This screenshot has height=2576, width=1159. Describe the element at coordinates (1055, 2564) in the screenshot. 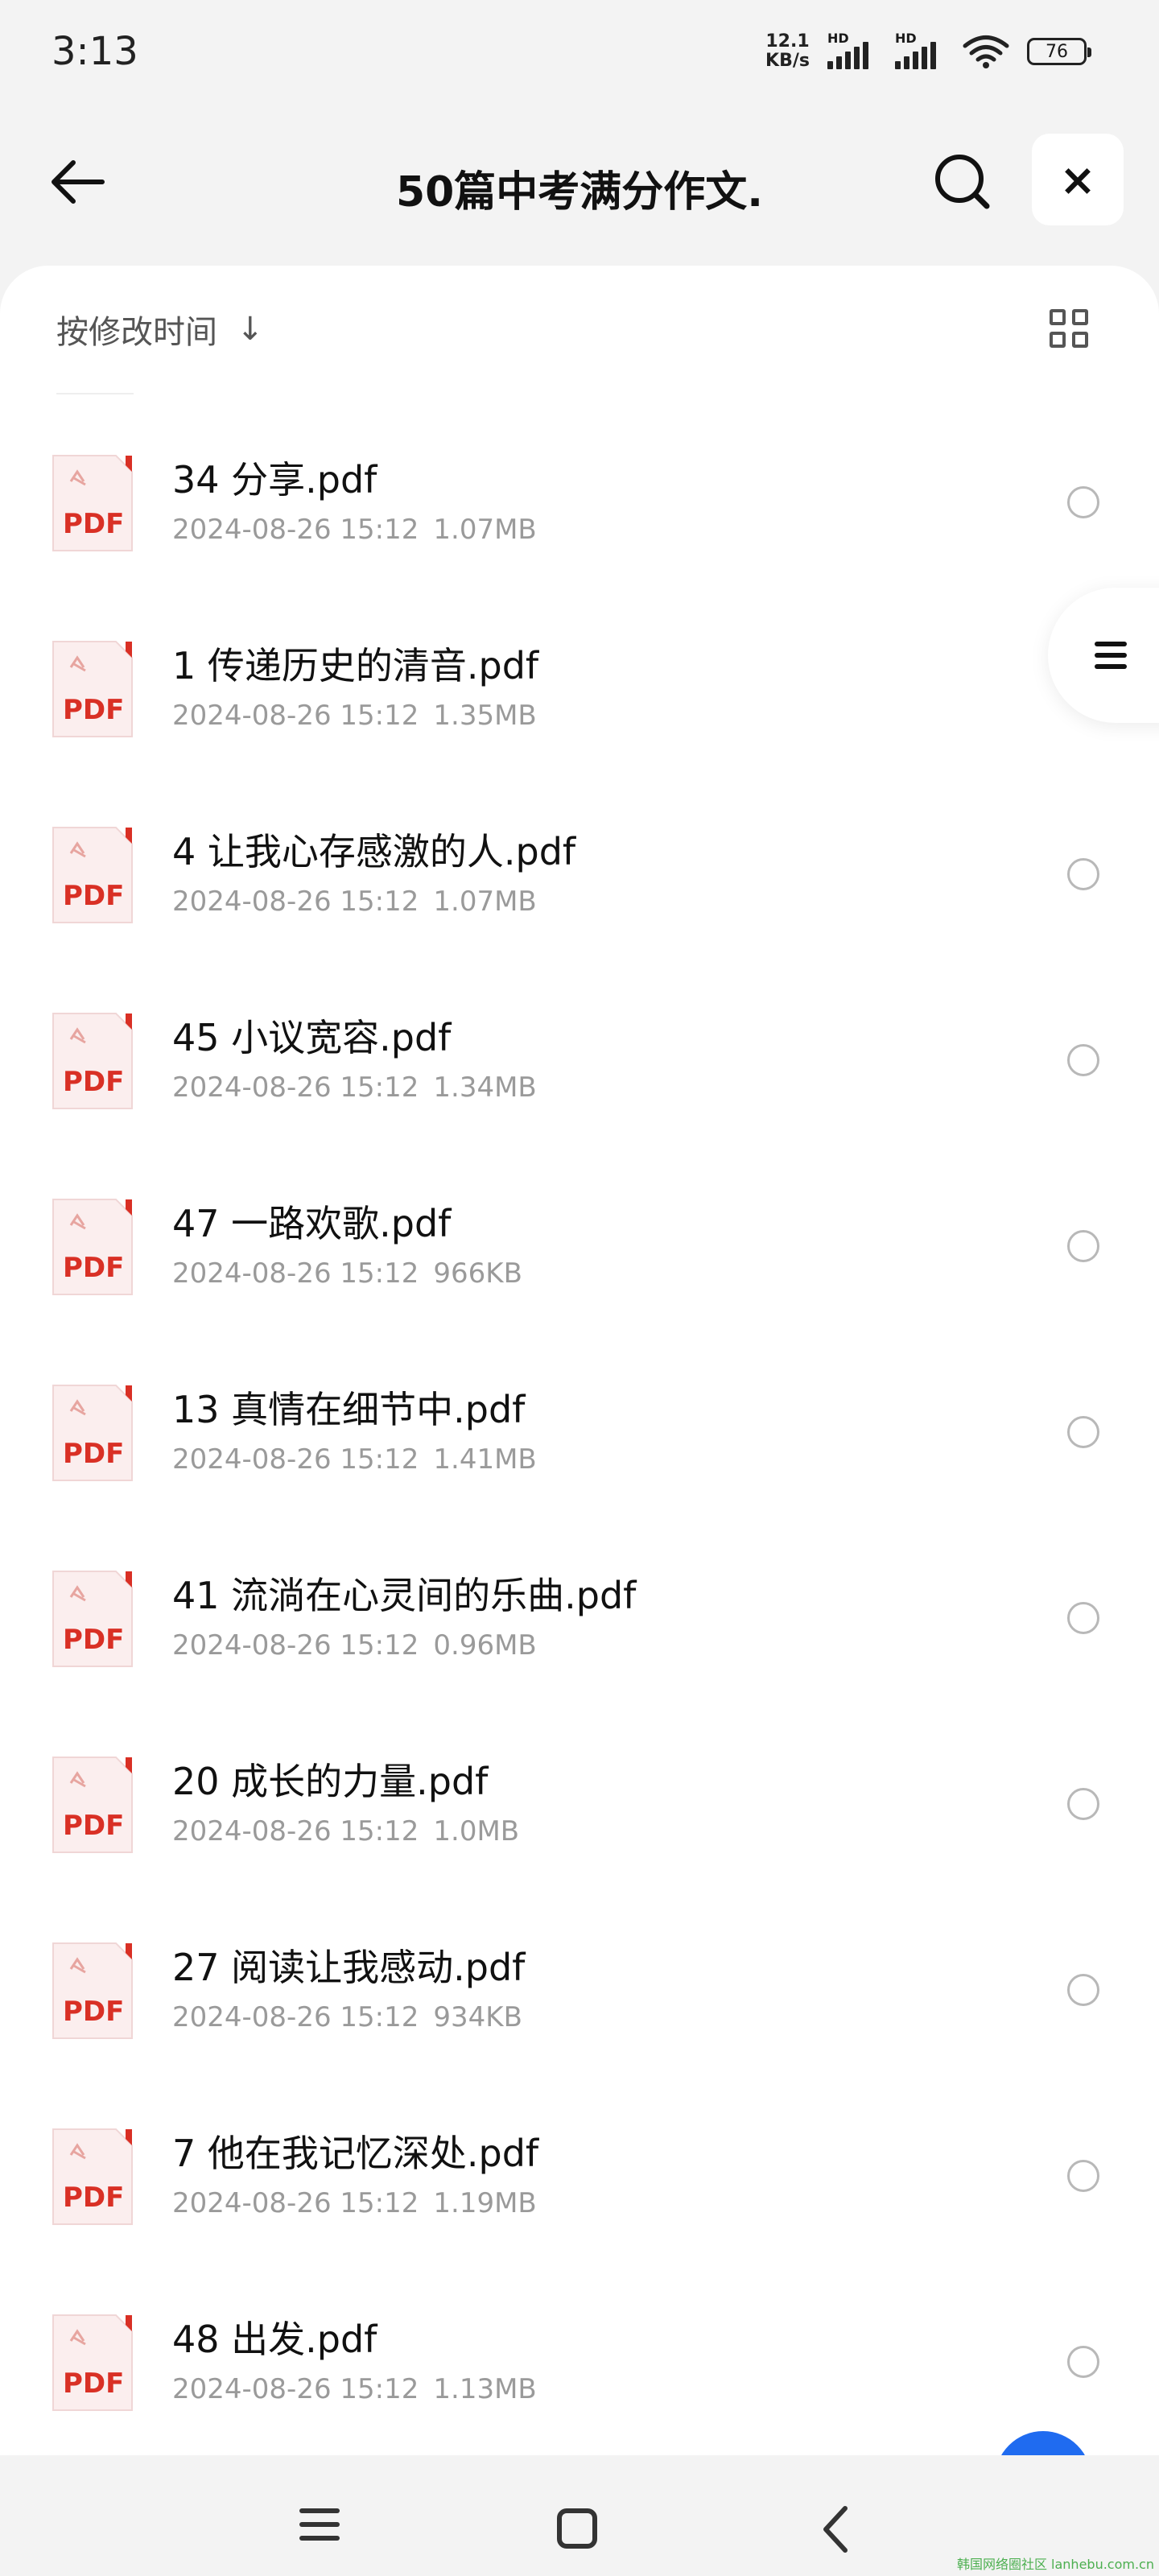

I see `watermark: 韩国网络圈社区 lanhebu.com.cn` at that location.